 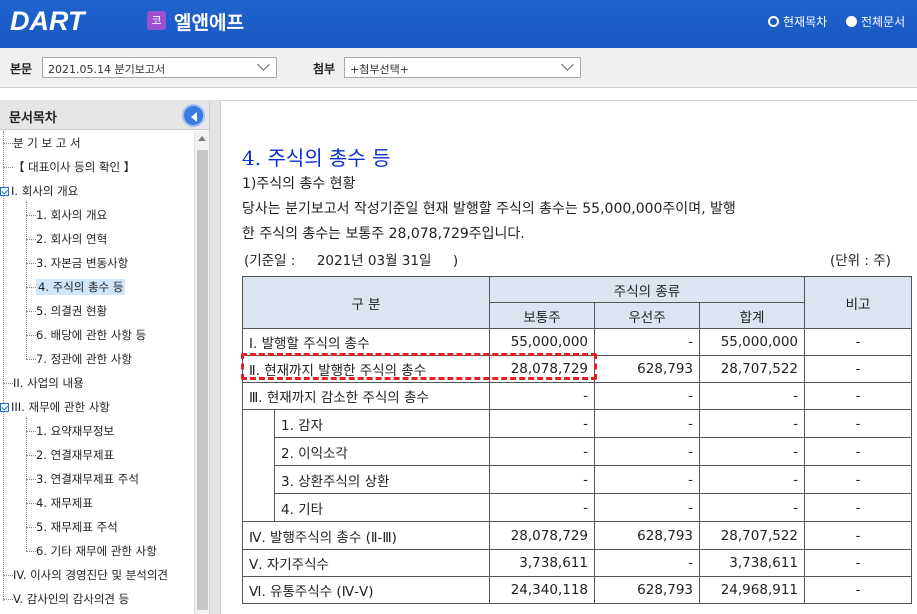 What do you see at coordinates (66, 599) in the screenshot?
I see `toc-section-5: V. 감사인의 감사의견 등` at bounding box center [66, 599].